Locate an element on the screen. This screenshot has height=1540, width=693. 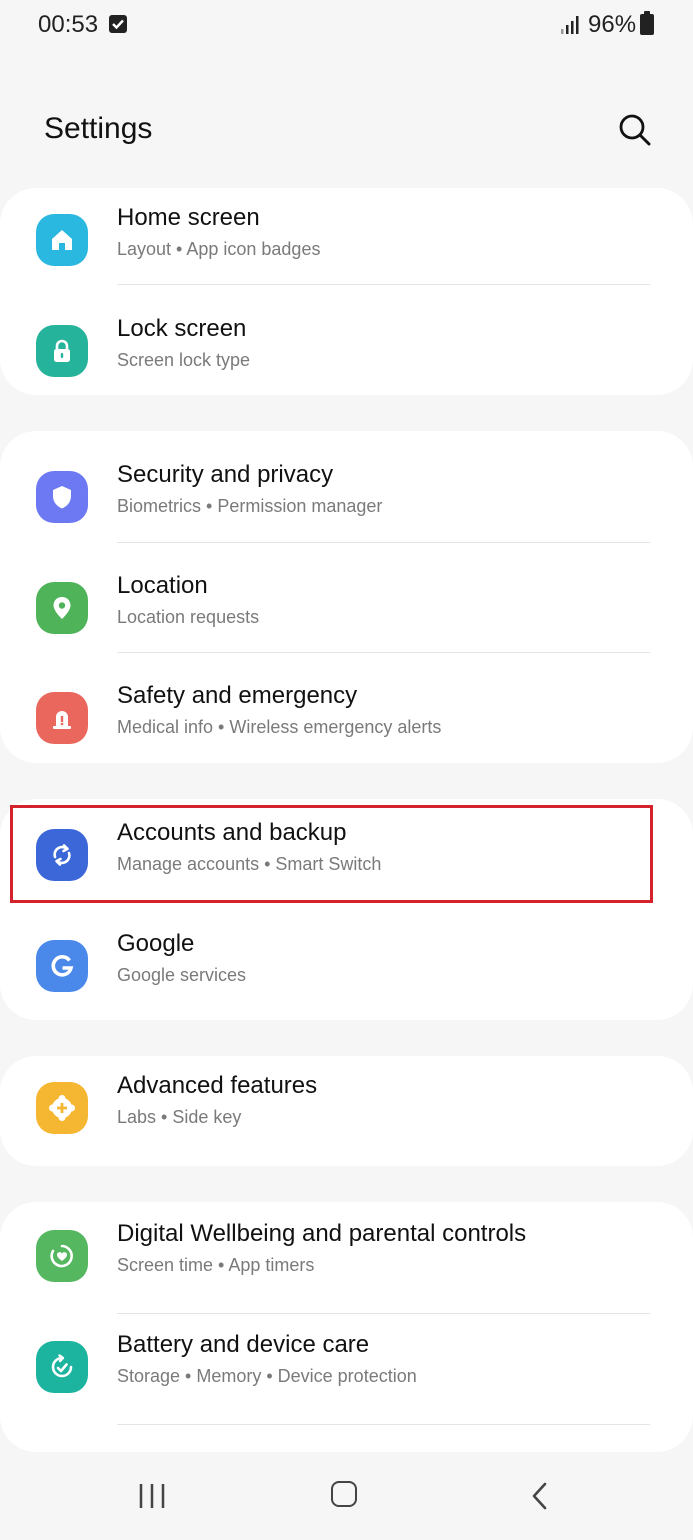
sync-icon is located at coordinates (62, 855).